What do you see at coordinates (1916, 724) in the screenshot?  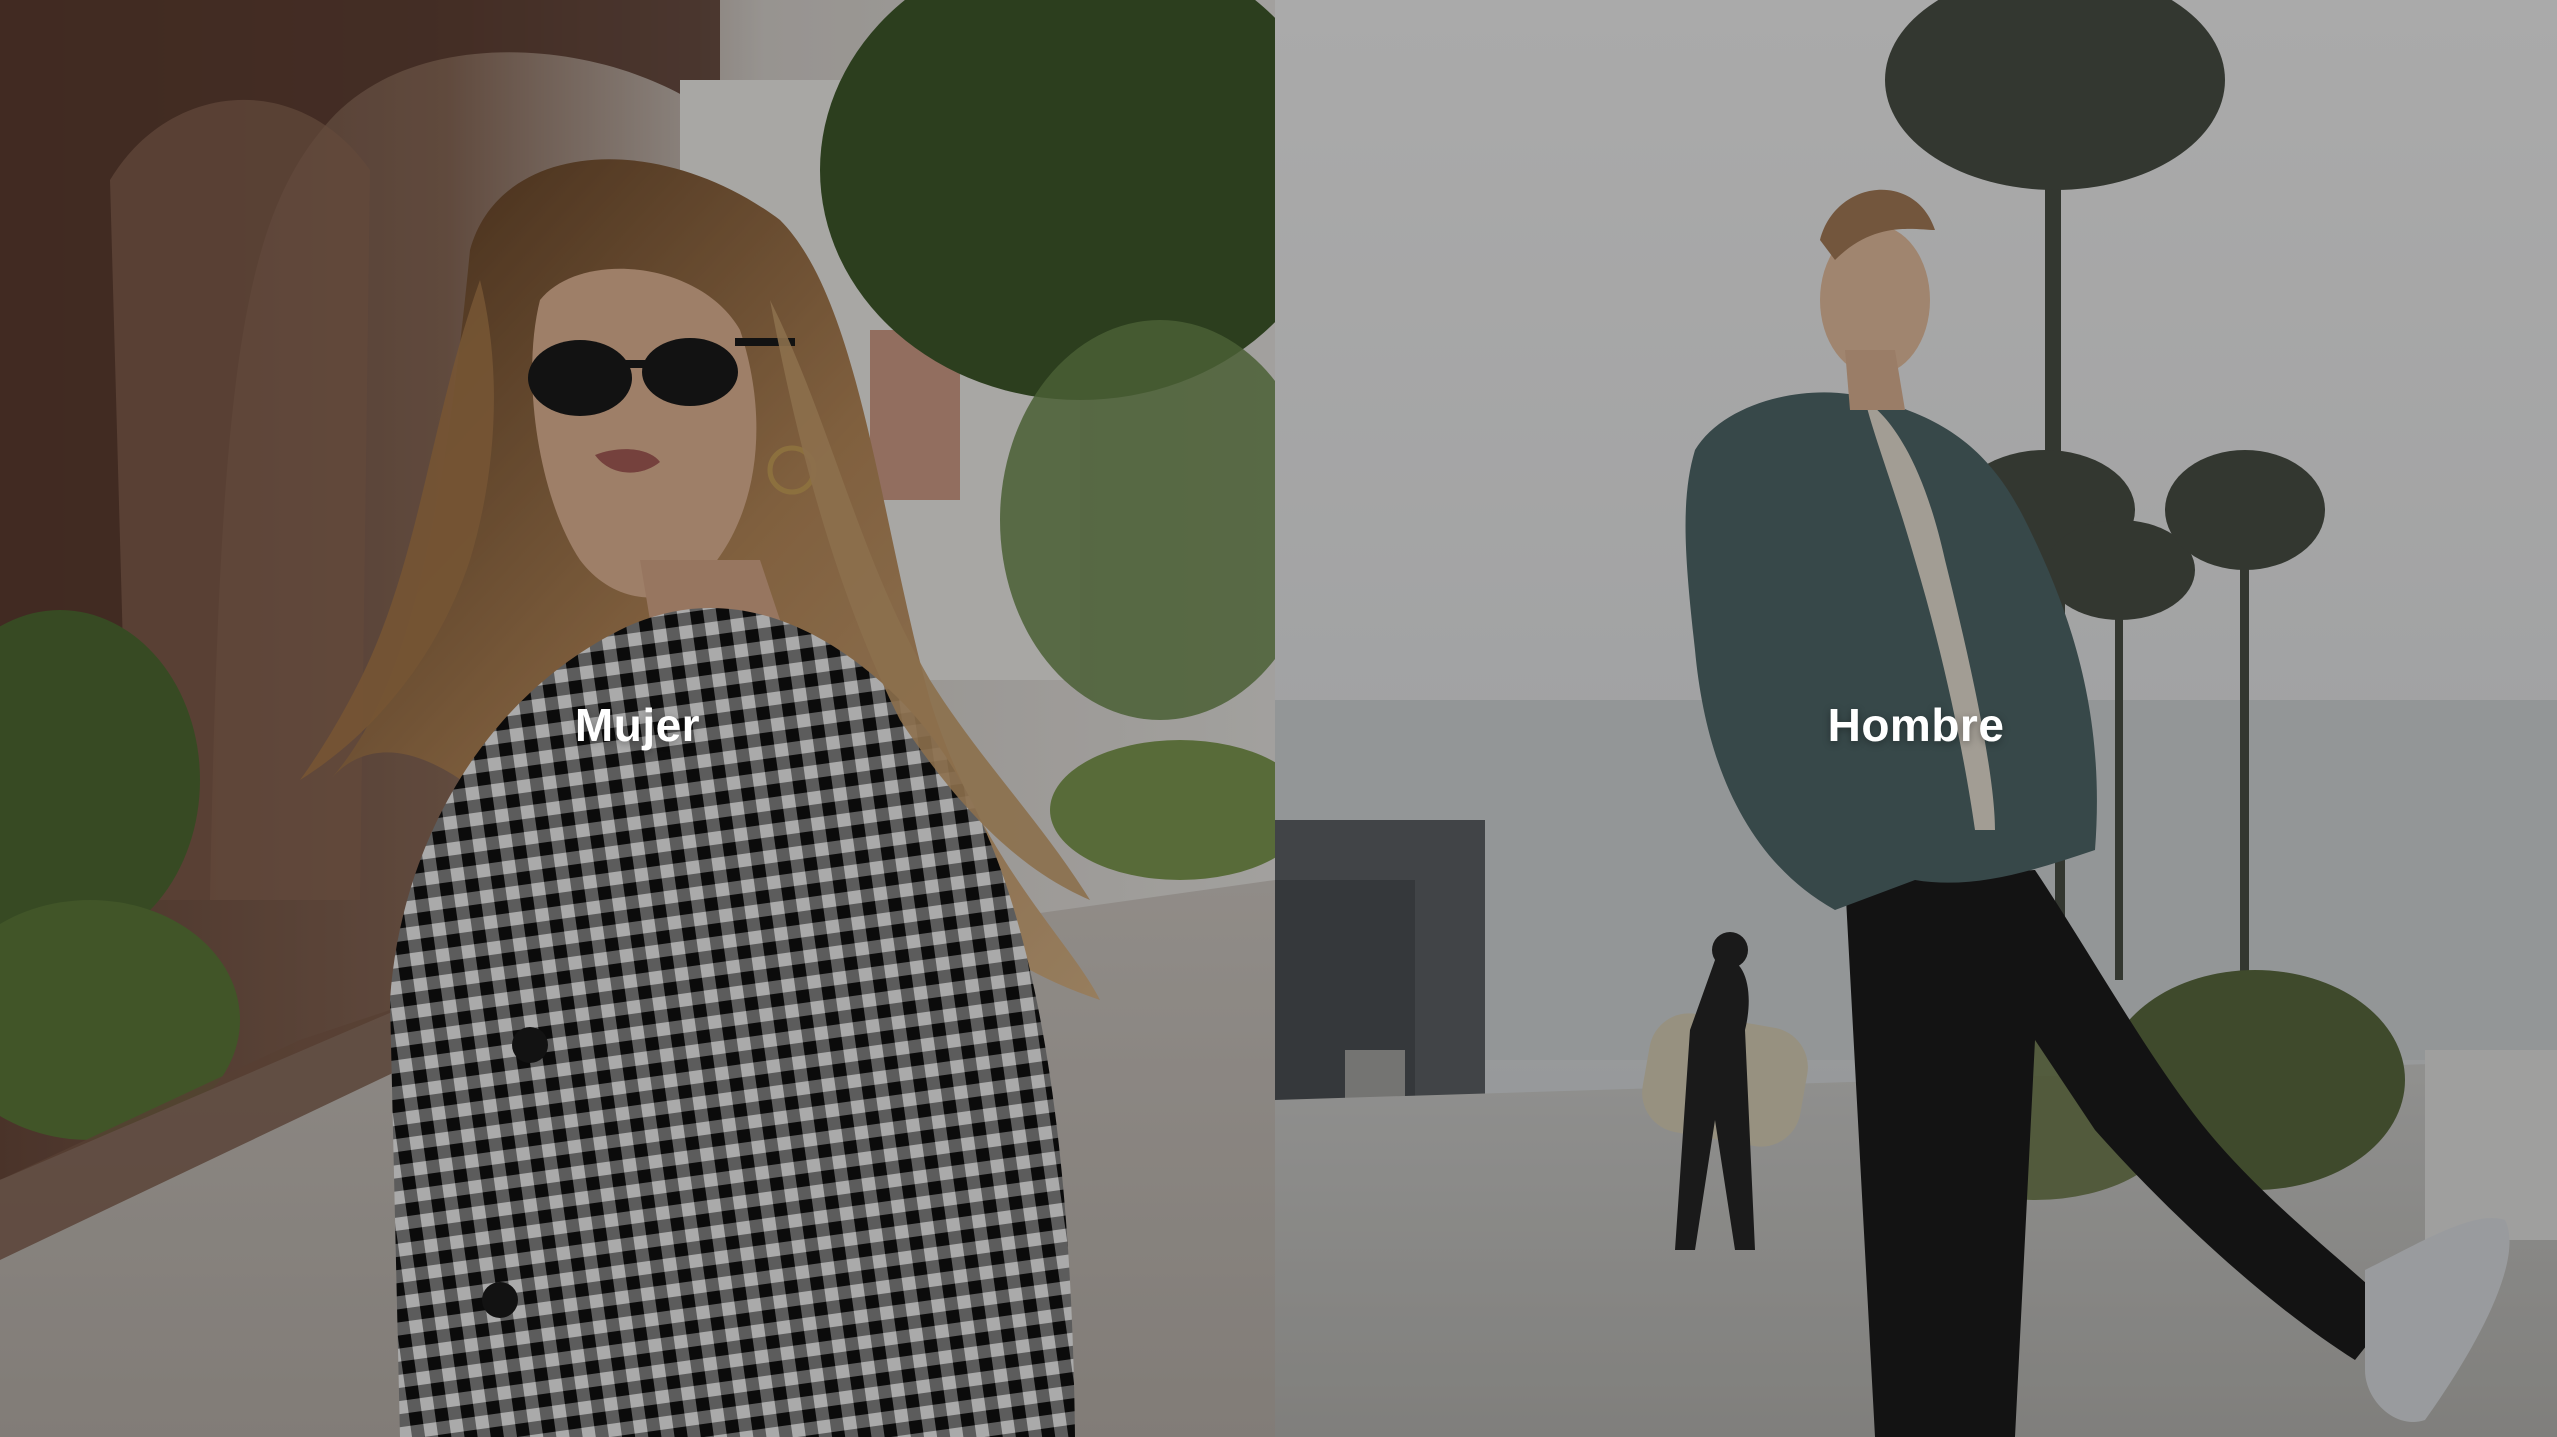 I see `category-men-label: Hombre` at bounding box center [1916, 724].